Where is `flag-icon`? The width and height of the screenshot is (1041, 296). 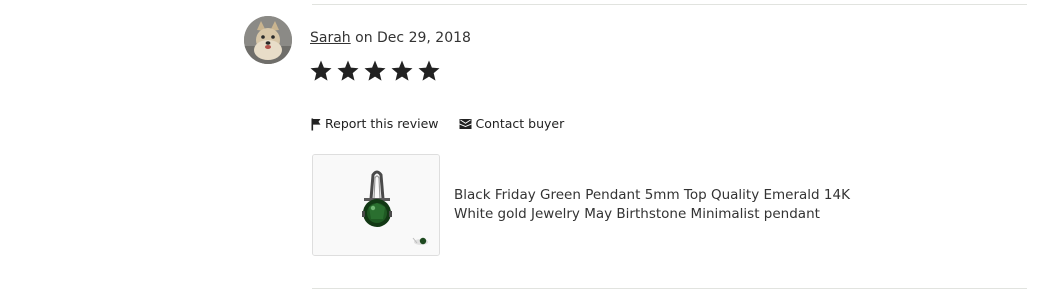 flag-icon is located at coordinates (316, 124).